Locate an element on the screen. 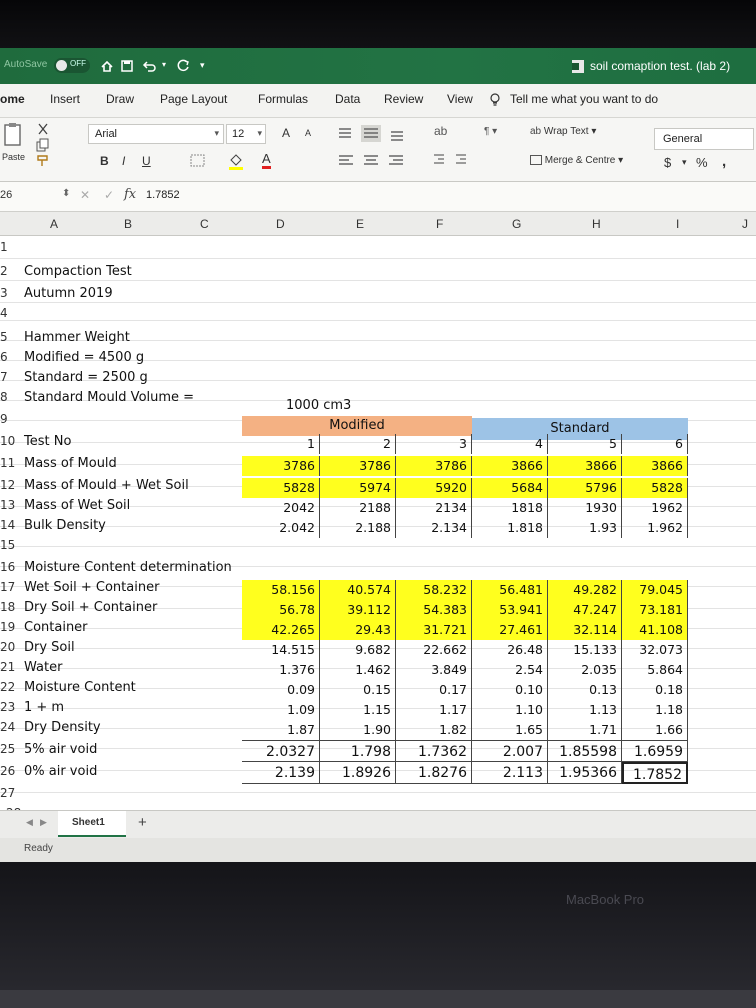 Image resolution: width=756 pixels, height=1008 pixels. table-cell: 1.10 is located at coordinates (510, 710).